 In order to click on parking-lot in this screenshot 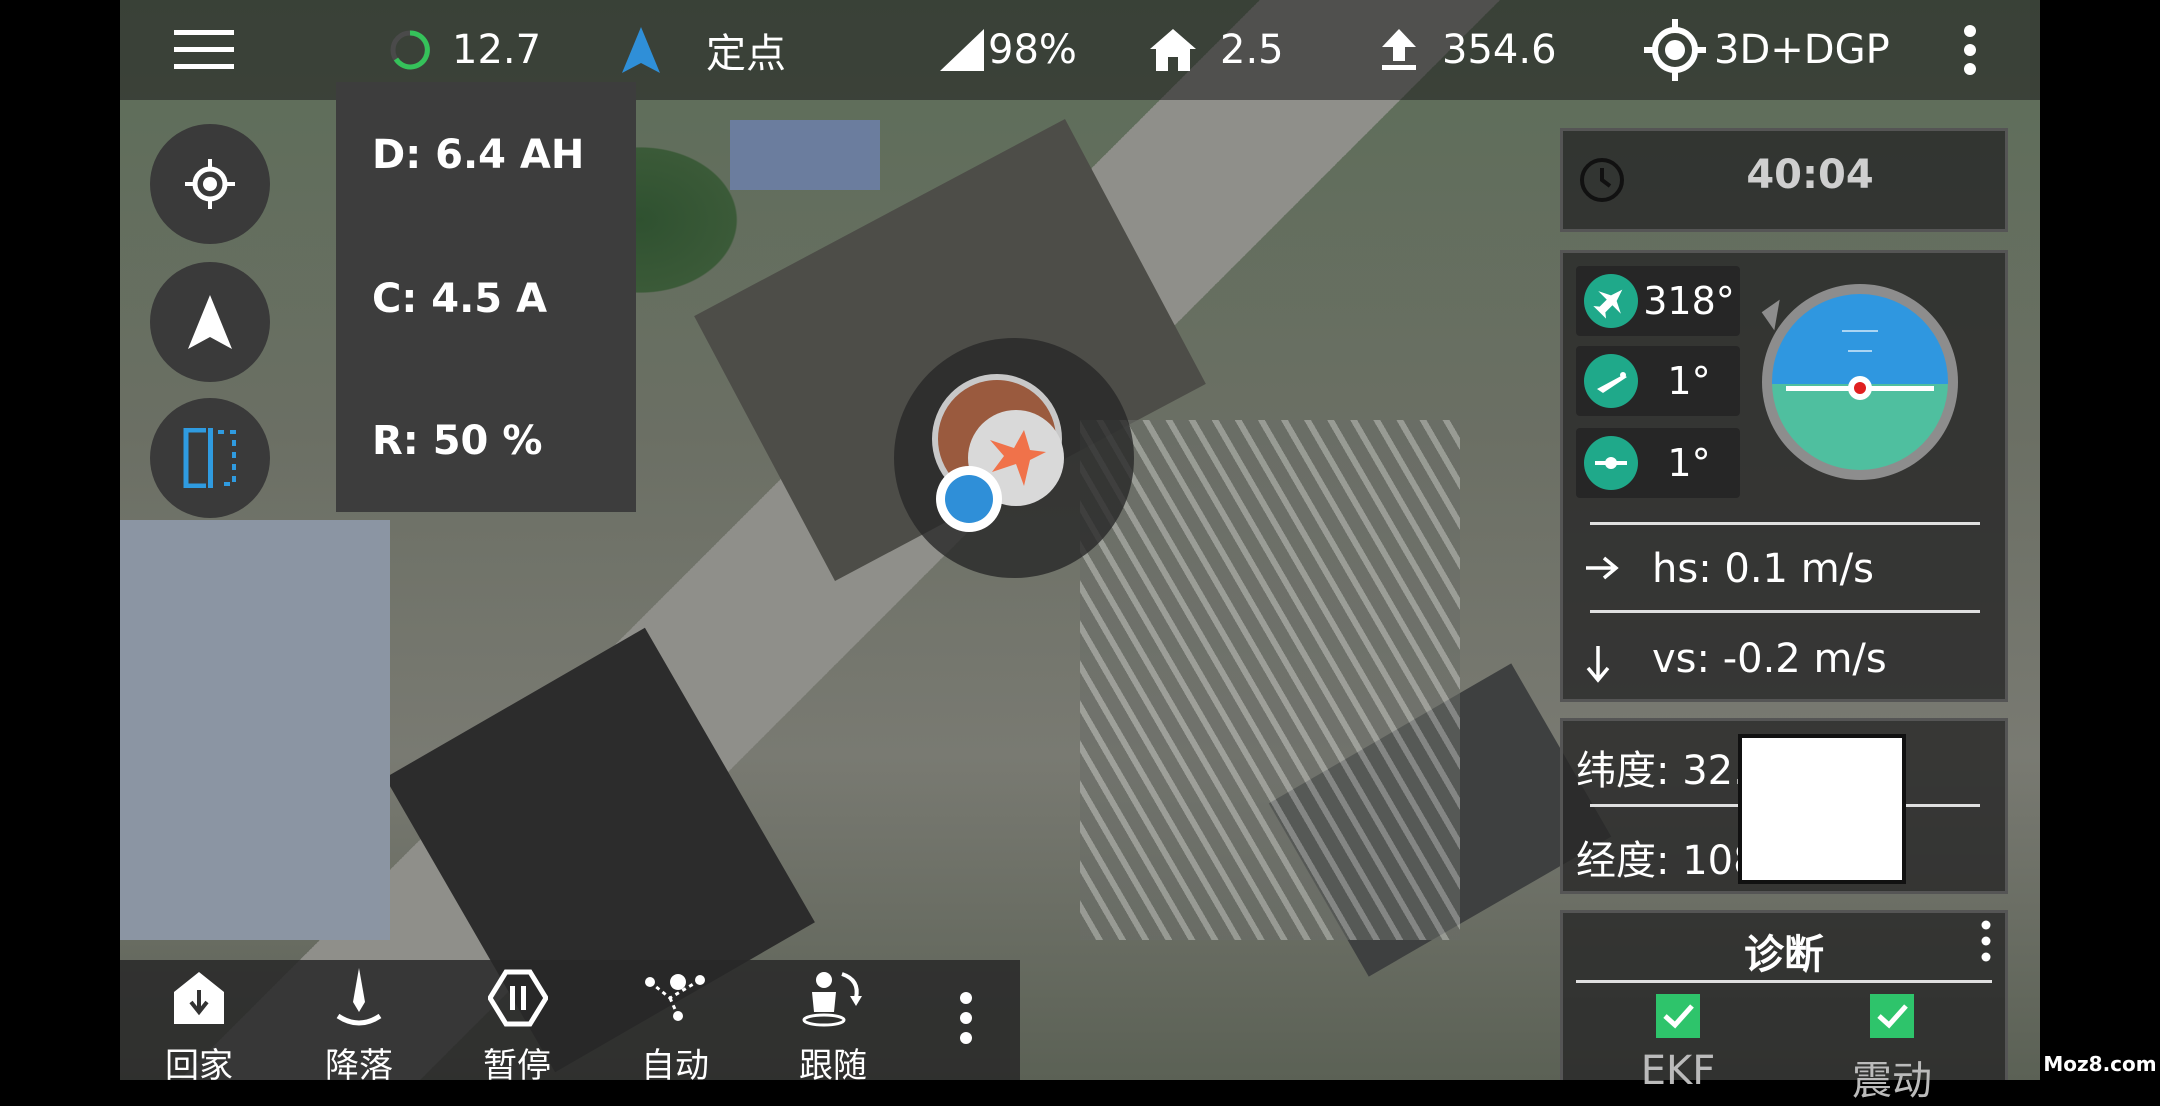, I will do `click(1270, 680)`.